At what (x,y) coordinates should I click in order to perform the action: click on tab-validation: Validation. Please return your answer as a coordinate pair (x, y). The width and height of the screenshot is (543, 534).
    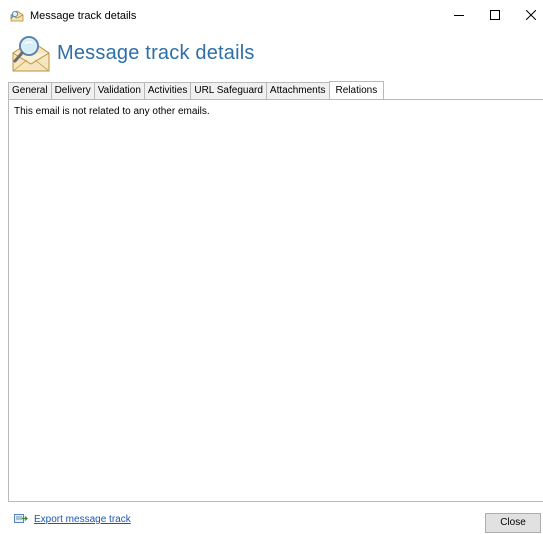
    Looking at the image, I should click on (119, 90).